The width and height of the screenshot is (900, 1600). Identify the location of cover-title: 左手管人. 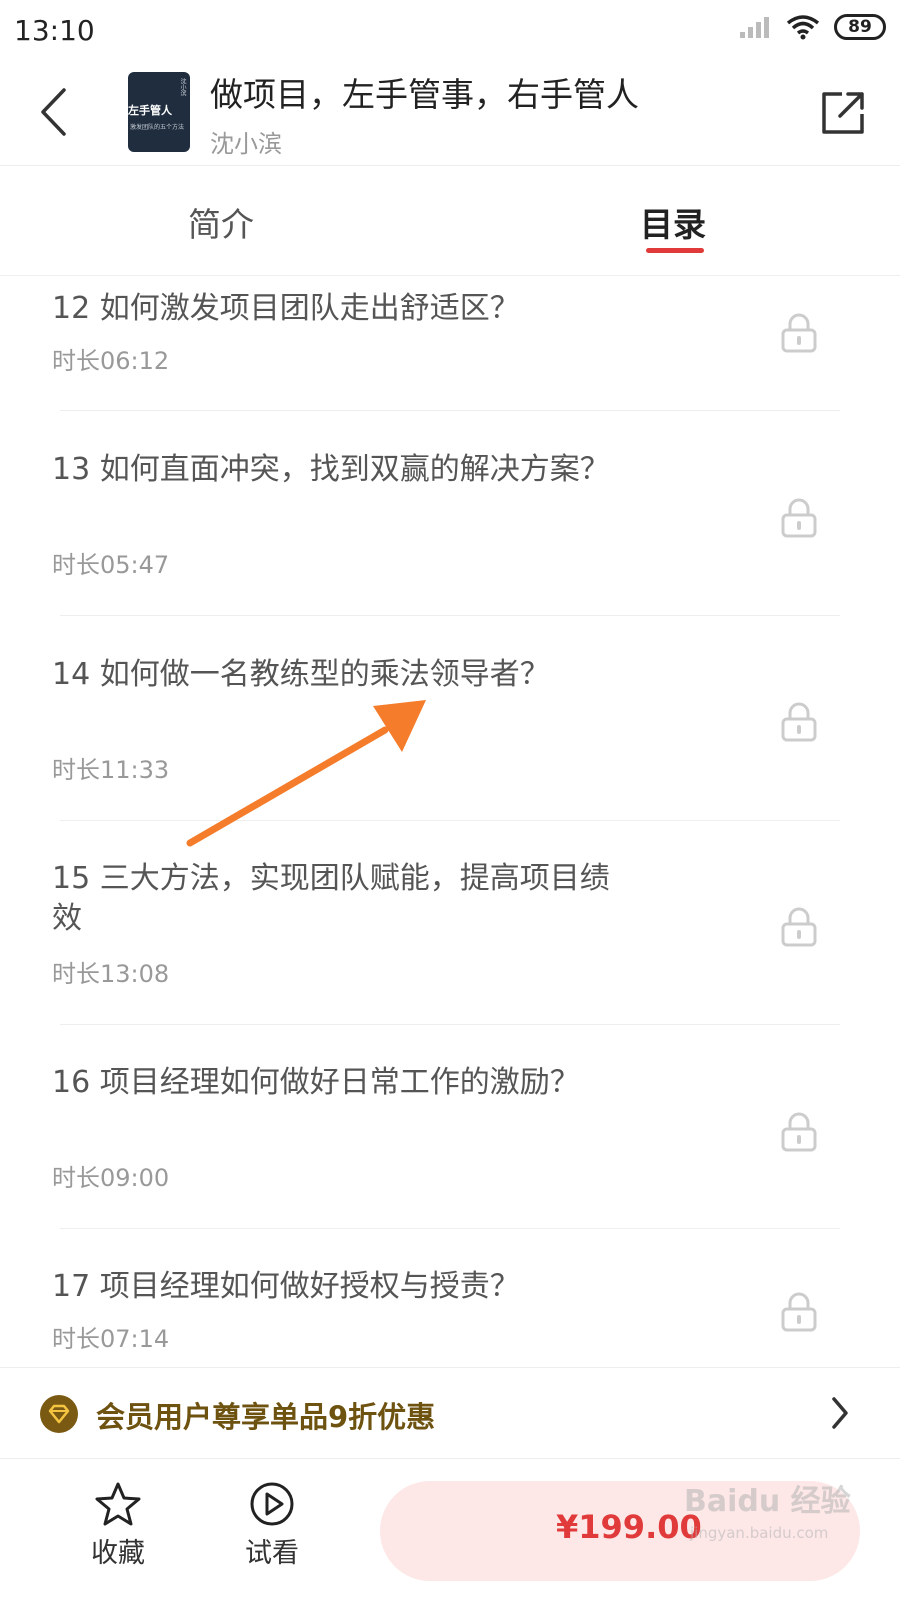
(150, 110).